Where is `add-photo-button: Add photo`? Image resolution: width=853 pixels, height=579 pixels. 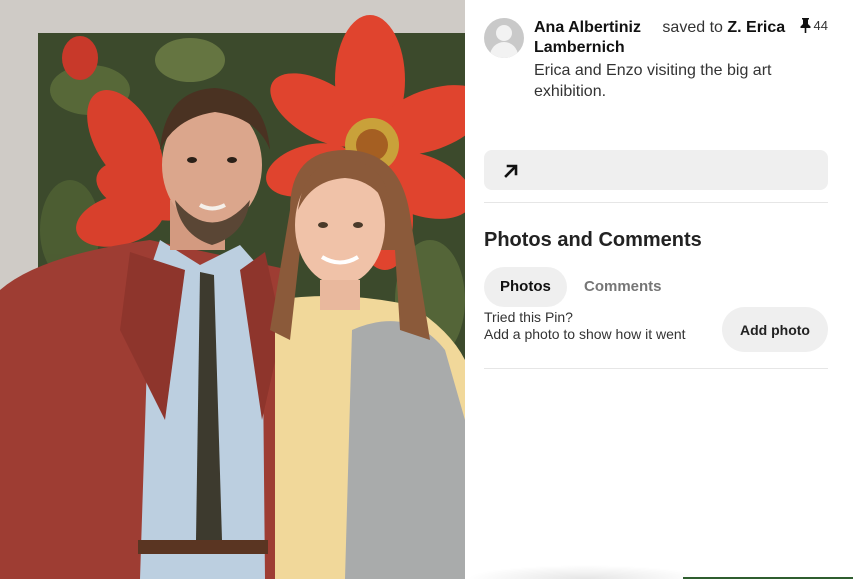 add-photo-button: Add photo is located at coordinates (775, 329).